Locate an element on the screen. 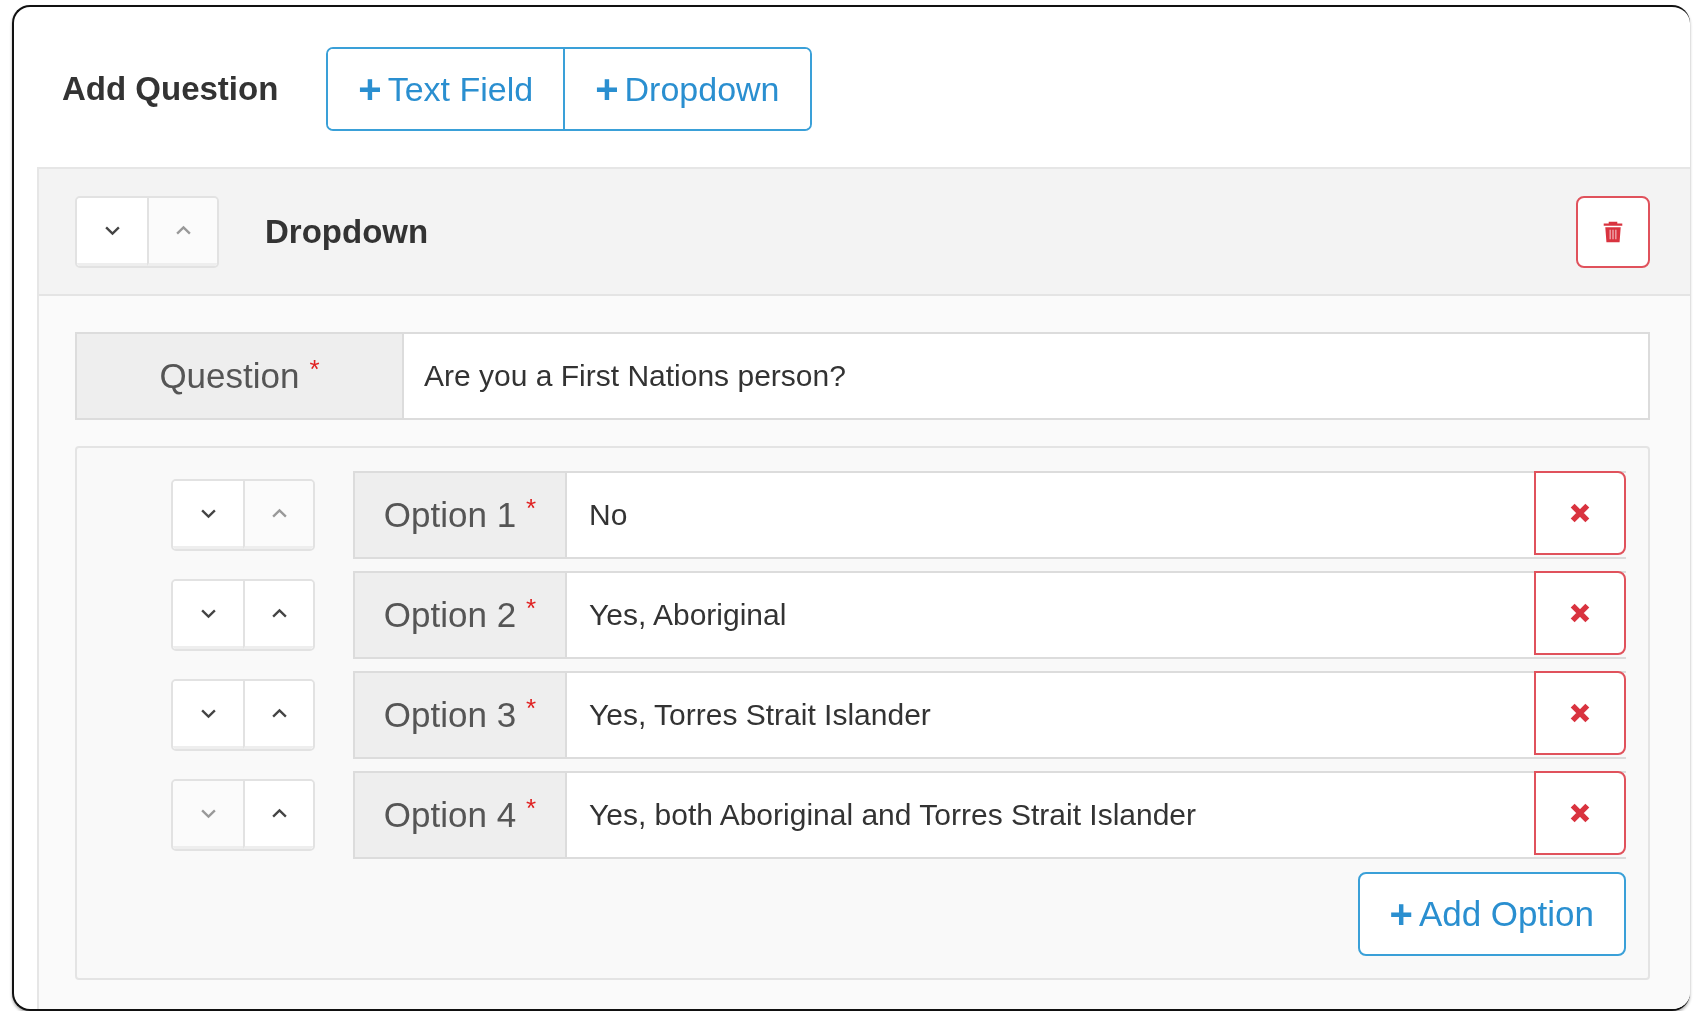  delete-button is located at coordinates (1613, 231).